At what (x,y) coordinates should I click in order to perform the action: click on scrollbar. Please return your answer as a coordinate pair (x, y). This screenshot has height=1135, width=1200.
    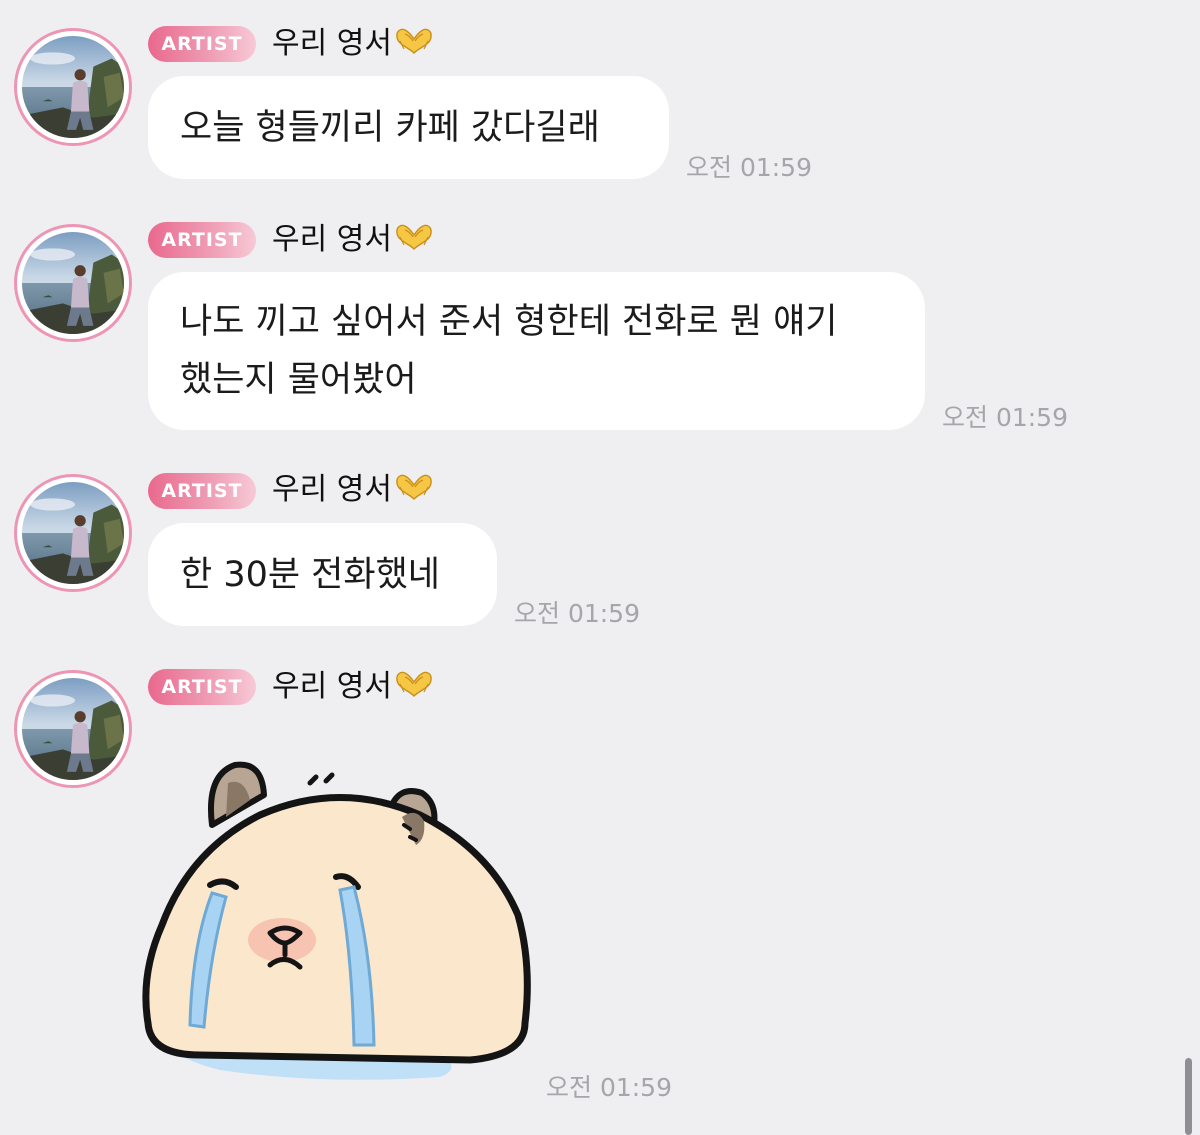
    Looking at the image, I should click on (1188, 1096).